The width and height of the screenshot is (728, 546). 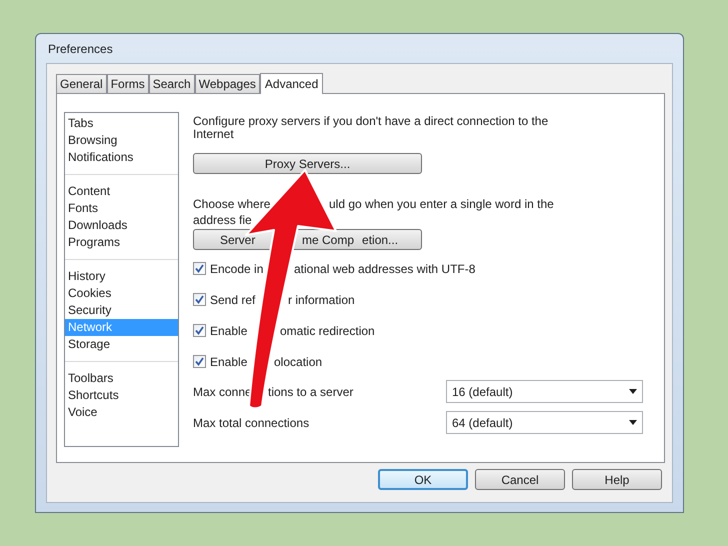 What do you see at coordinates (311, 391) in the screenshot?
I see `select-label: tions to a server` at bounding box center [311, 391].